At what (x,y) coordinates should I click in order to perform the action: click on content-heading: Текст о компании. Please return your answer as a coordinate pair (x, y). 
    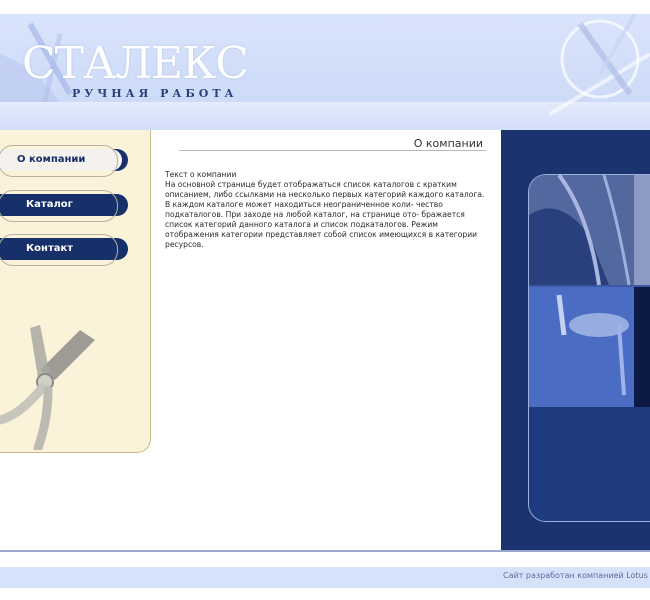
    Looking at the image, I should click on (201, 174).